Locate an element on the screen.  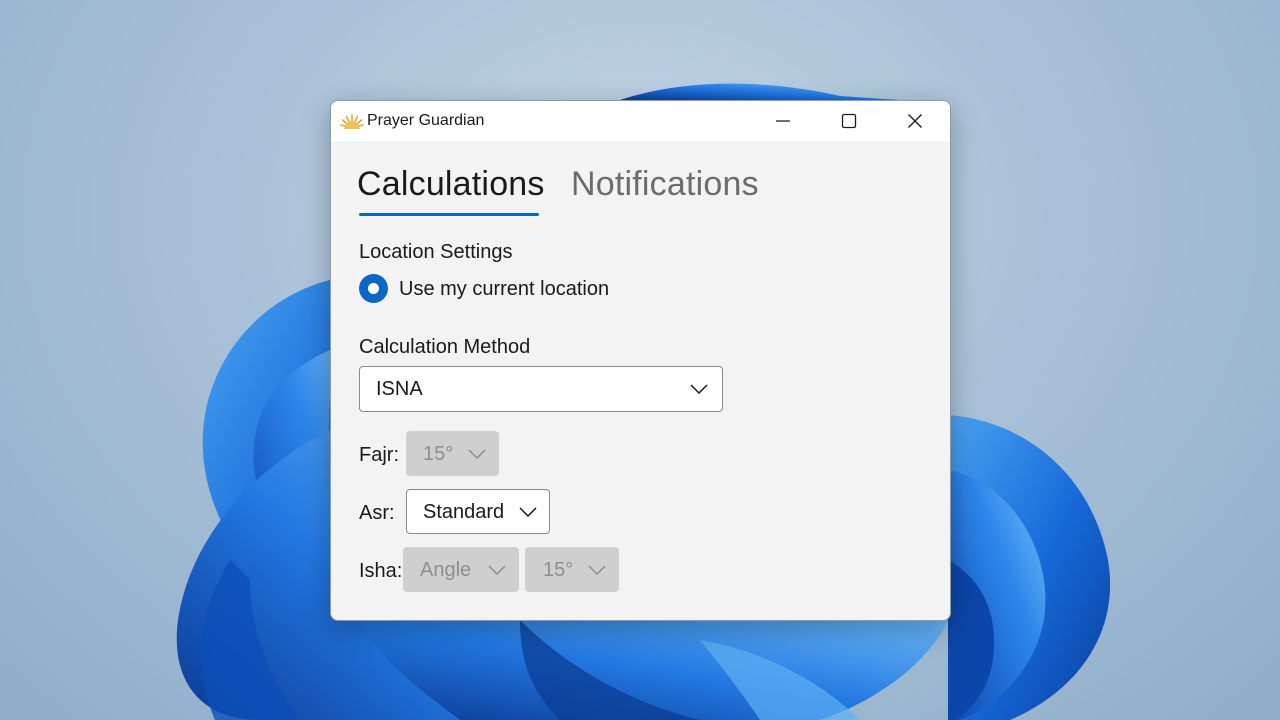
fajr-angle-value: 15° is located at coordinates (438, 454).